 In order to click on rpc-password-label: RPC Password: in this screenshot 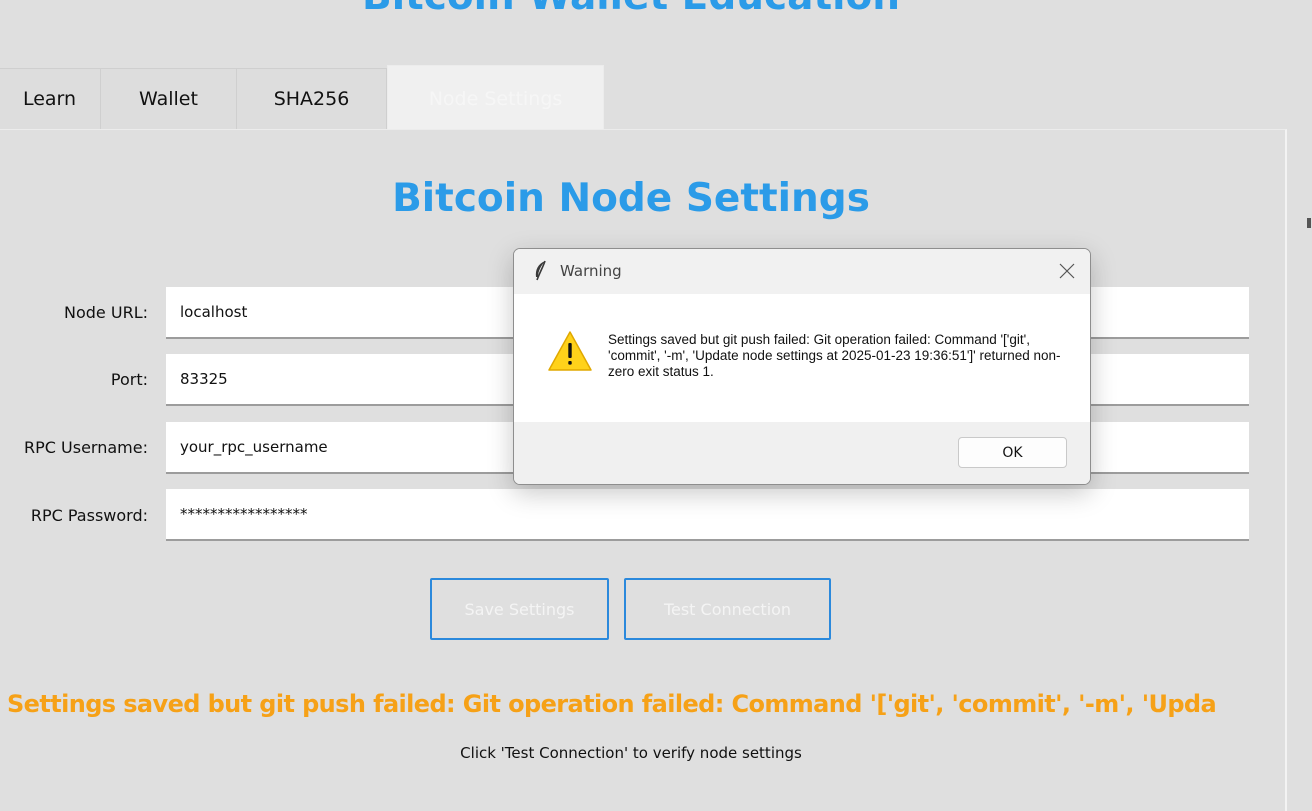, I will do `click(89, 515)`.